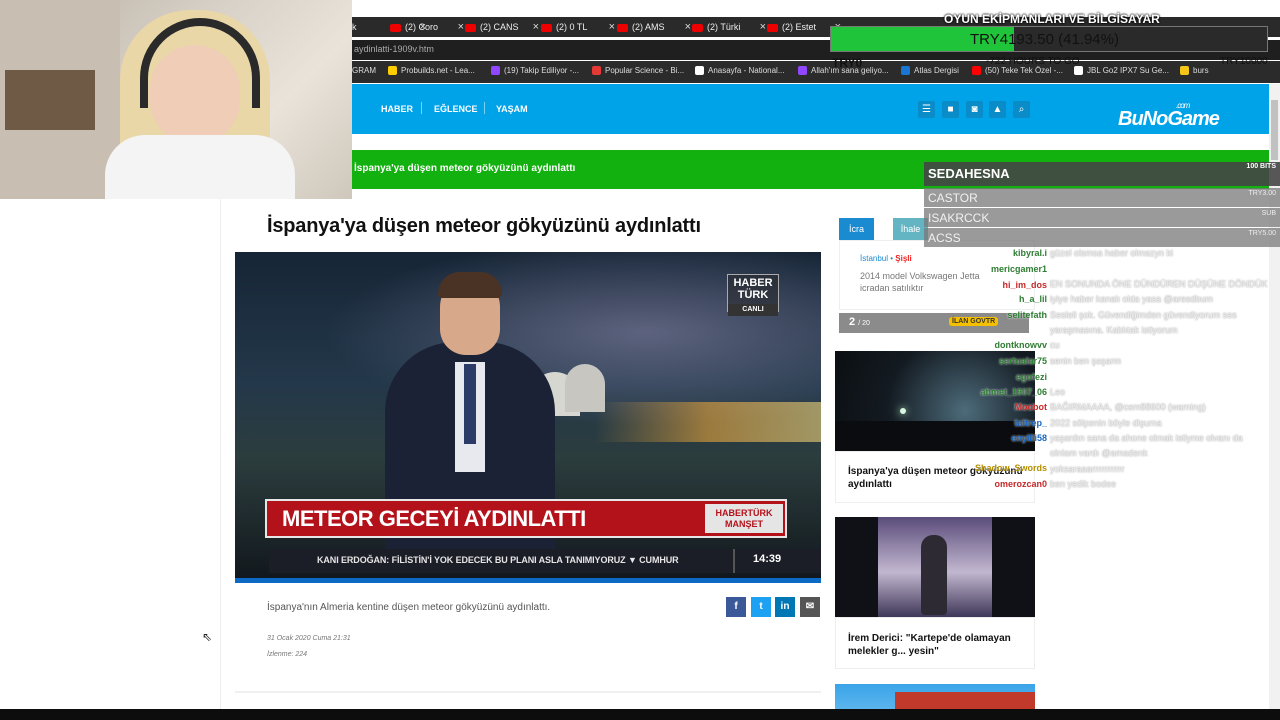 Image resolution: width=1280 pixels, height=720 pixels. I want to click on alert-item: ISAKRCCK SUB, so click(1102, 217).